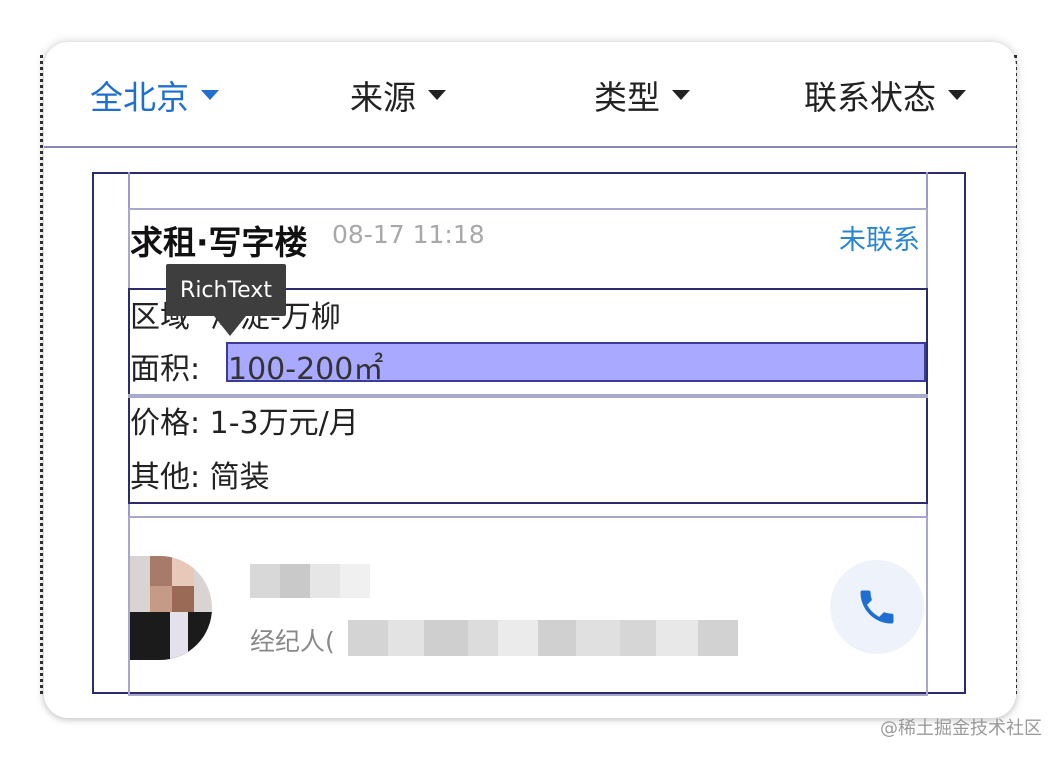  I want to click on filter-source: 来源, so click(398, 95).